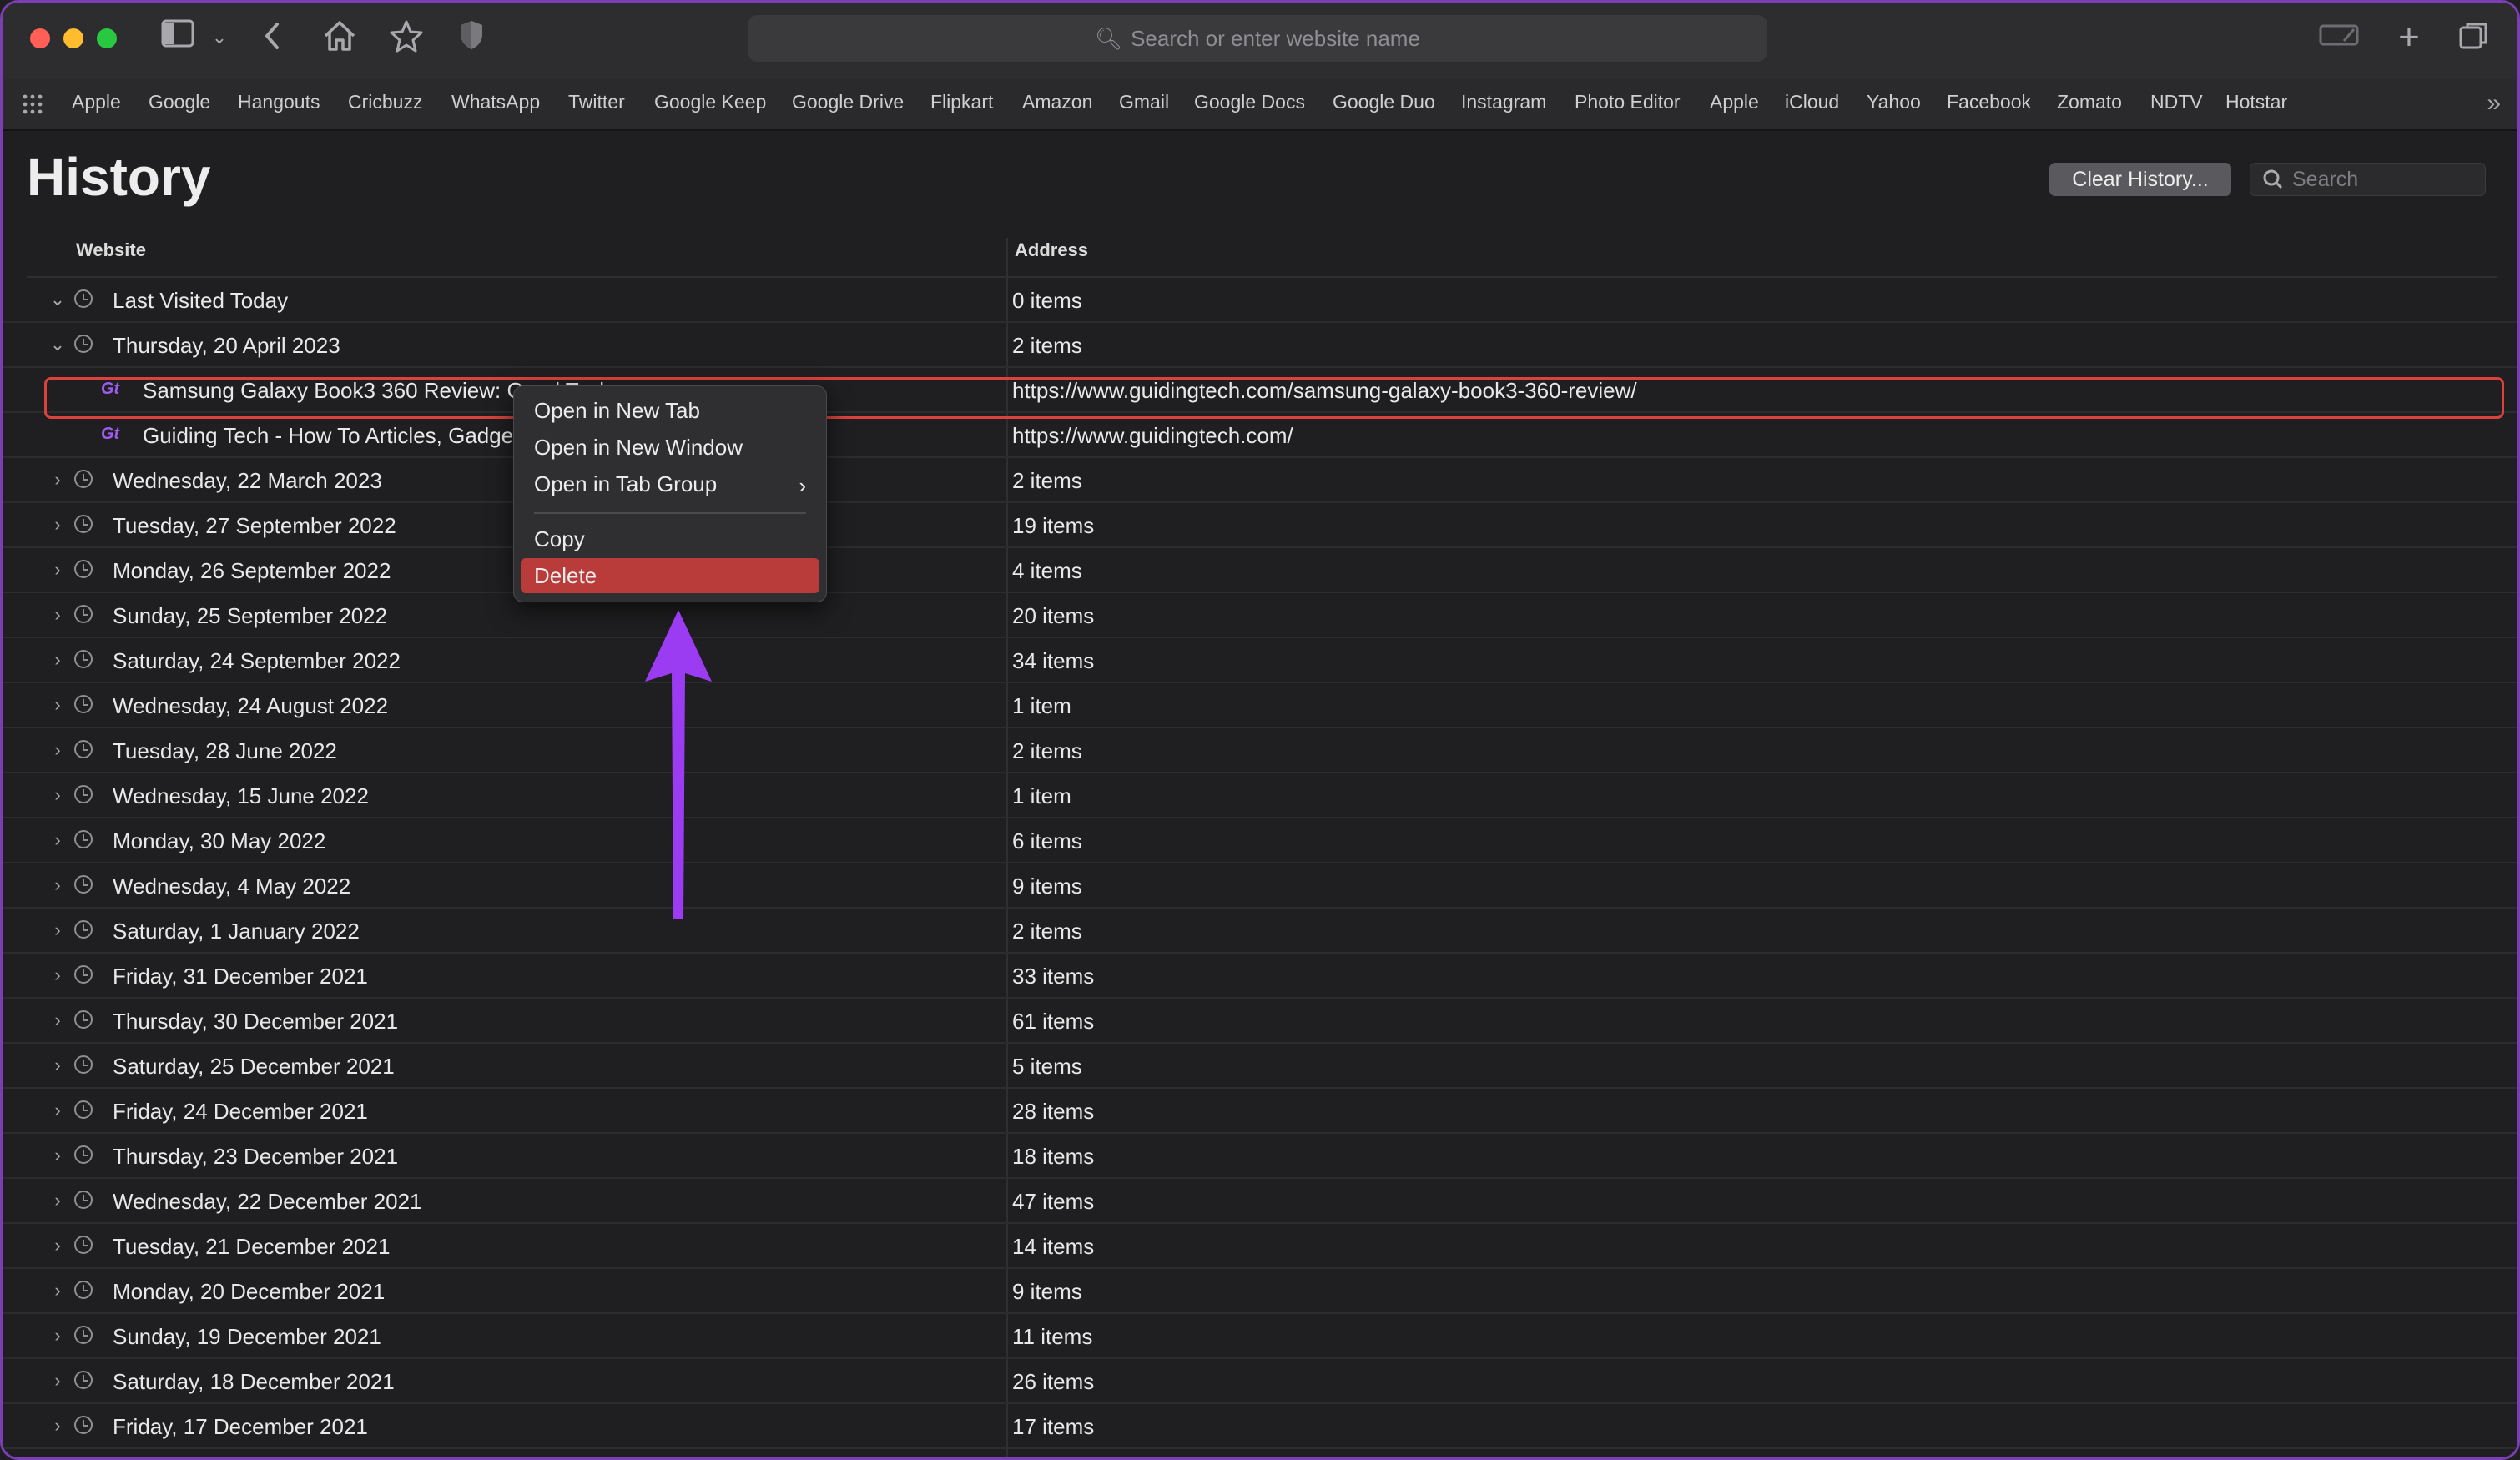 The width and height of the screenshot is (2520, 1460). What do you see at coordinates (1260, 705) in the screenshot?
I see `history-day-row: › Wednesday, 24 August 2022 1 item` at bounding box center [1260, 705].